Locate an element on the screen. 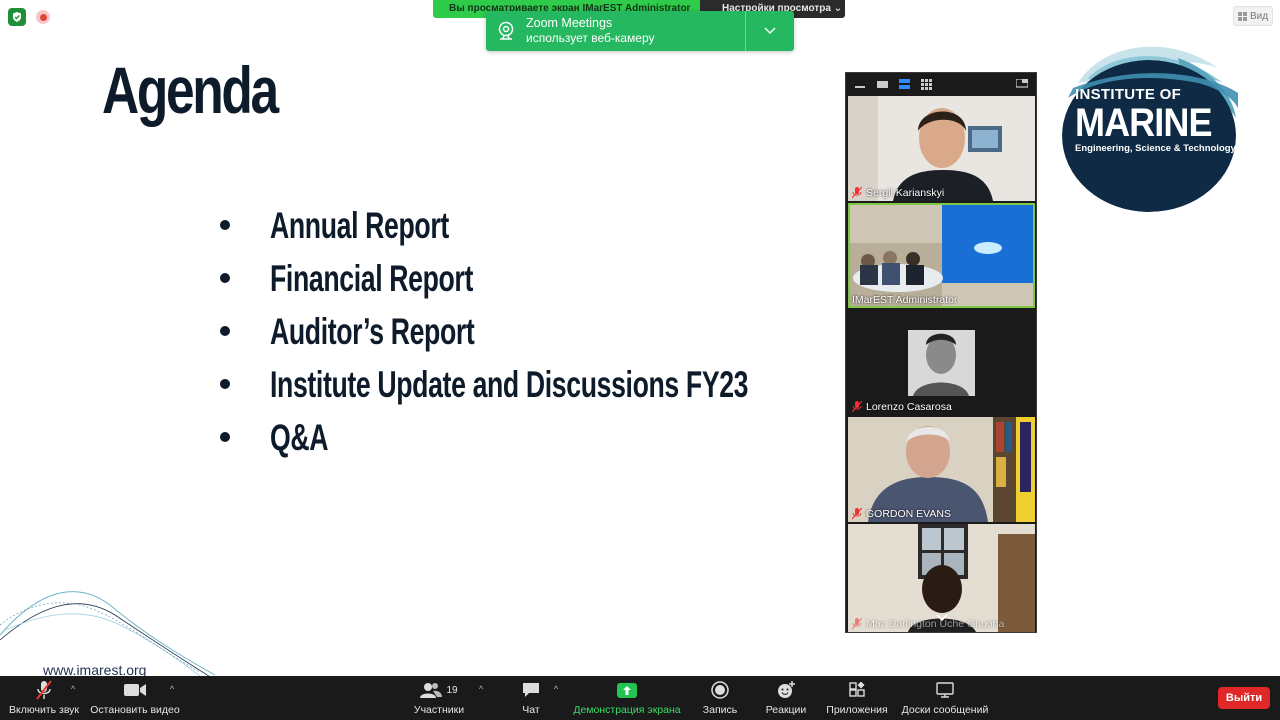 The height and width of the screenshot is (720, 1280). toast-expand-chevron-icon is located at coordinates (770, 31).